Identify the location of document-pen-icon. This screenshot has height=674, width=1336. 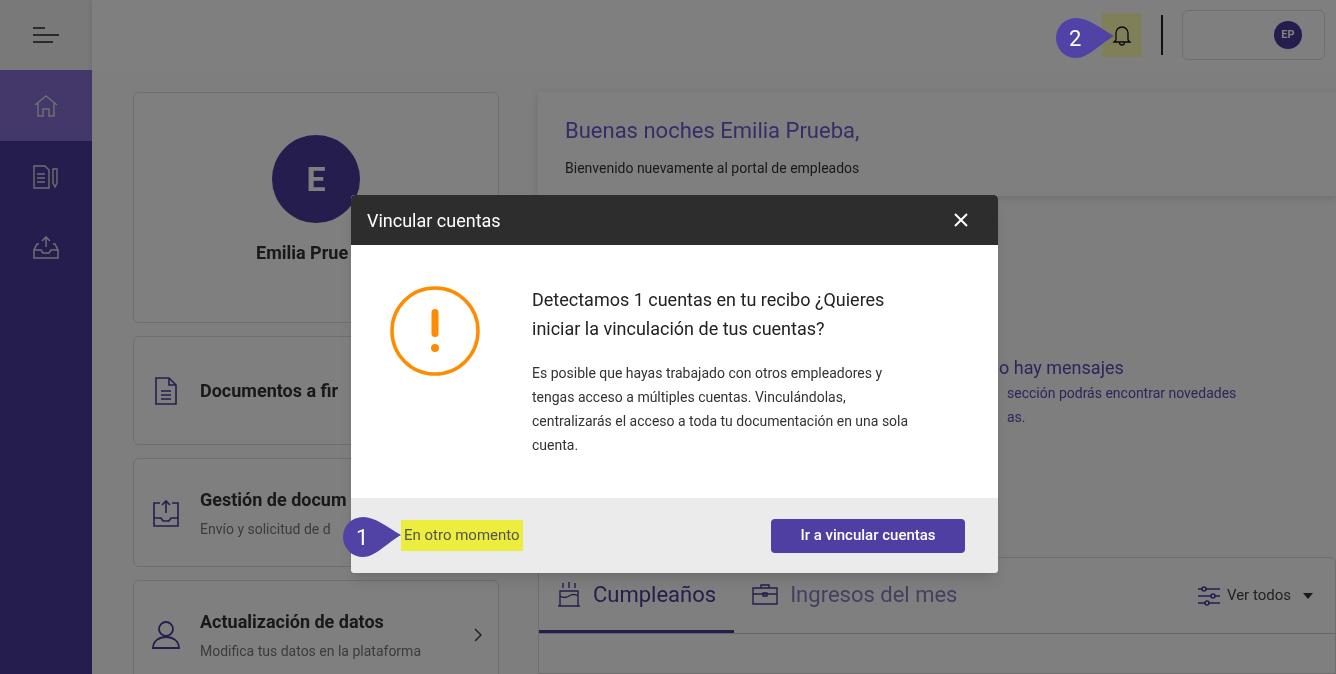
(46, 176).